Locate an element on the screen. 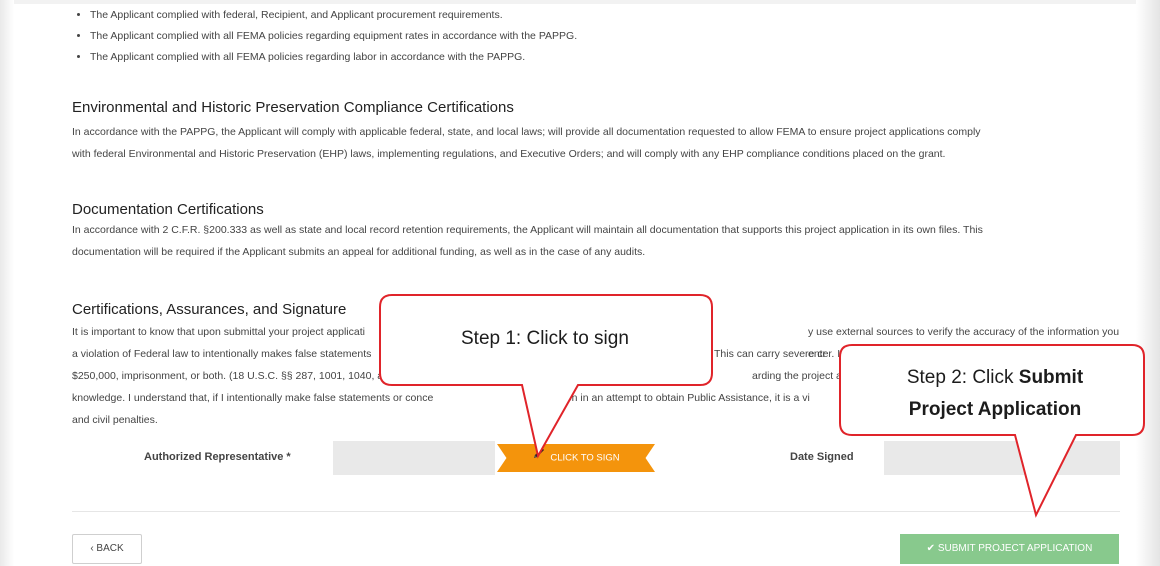  left-edge-shade is located at coordinates (7, 283).